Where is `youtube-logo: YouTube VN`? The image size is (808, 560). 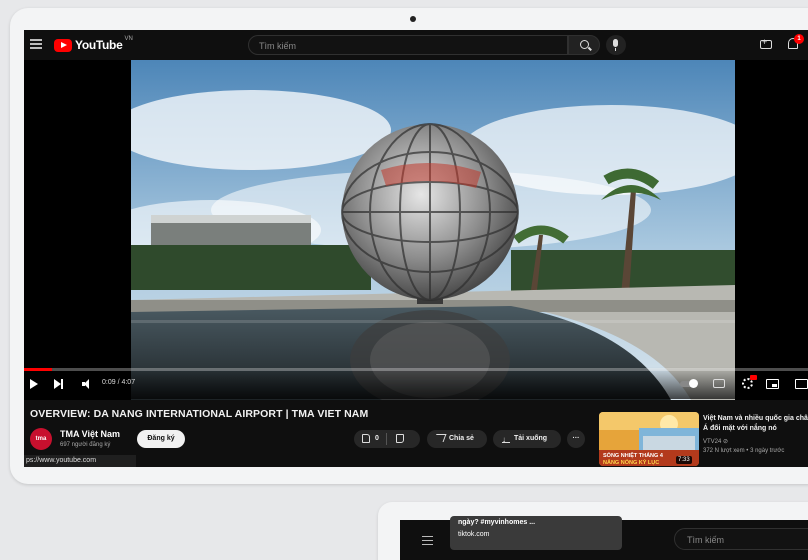
youtube-logo: YouTube VN is located at coordinates (93, 44).